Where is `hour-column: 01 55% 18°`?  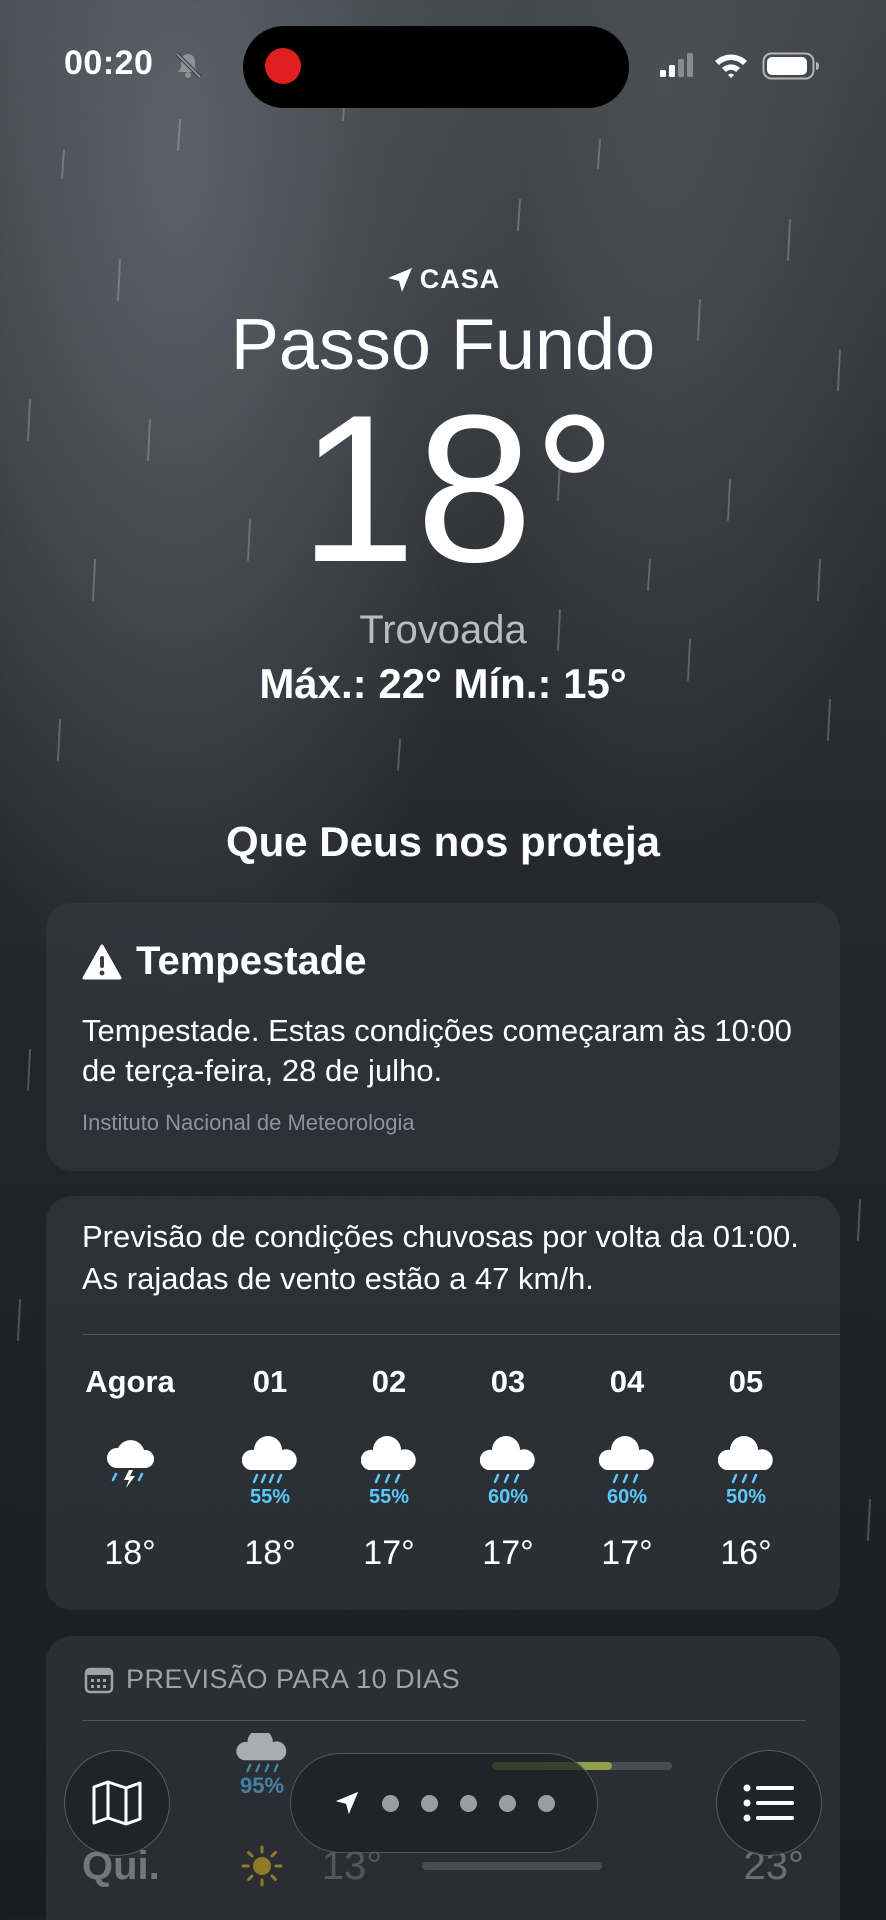 hour-column: 01 55% 18° is located at coordinates (270, 1468).